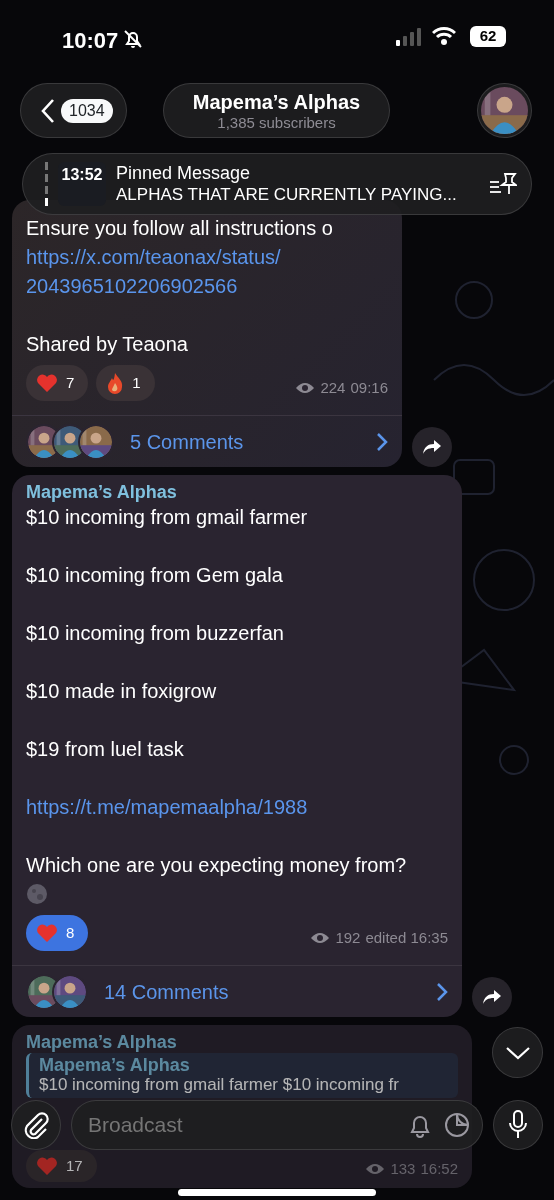 The height and width of the screenshot is (1200, 554). Describe the element at coordinates (136, 382) in the screenshot. I see `reaction-count: 1` at that location.